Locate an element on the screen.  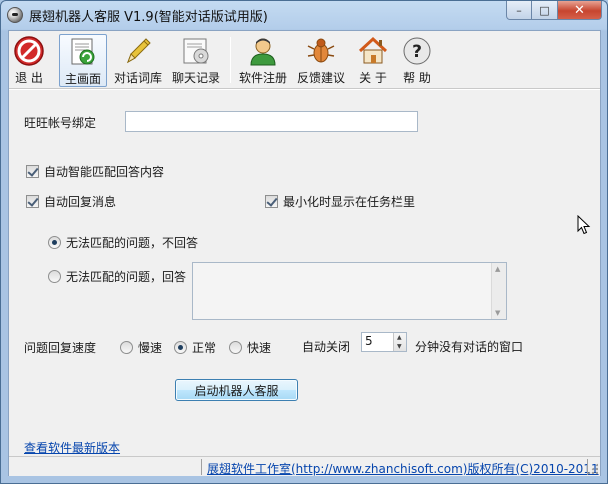
house-icon is located at coordinates (373, 51).